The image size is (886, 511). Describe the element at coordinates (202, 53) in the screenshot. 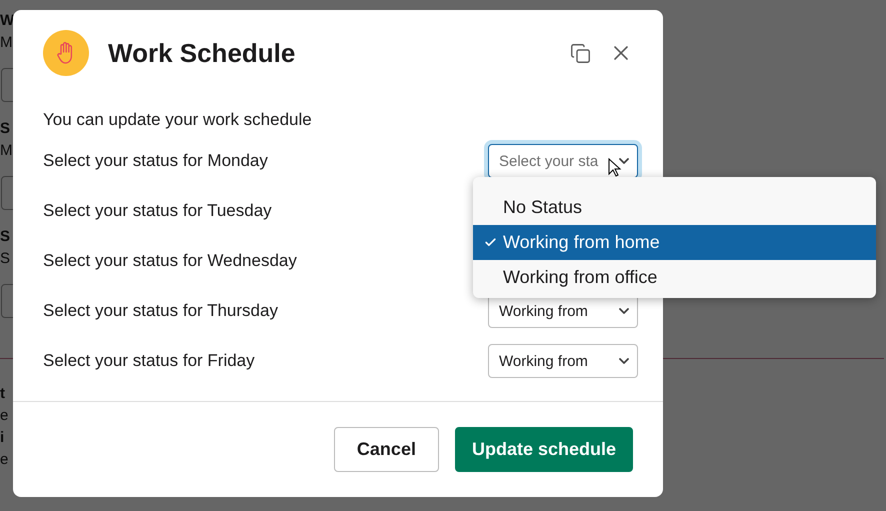

I see `dialog-title: Work Schedule` at that location.